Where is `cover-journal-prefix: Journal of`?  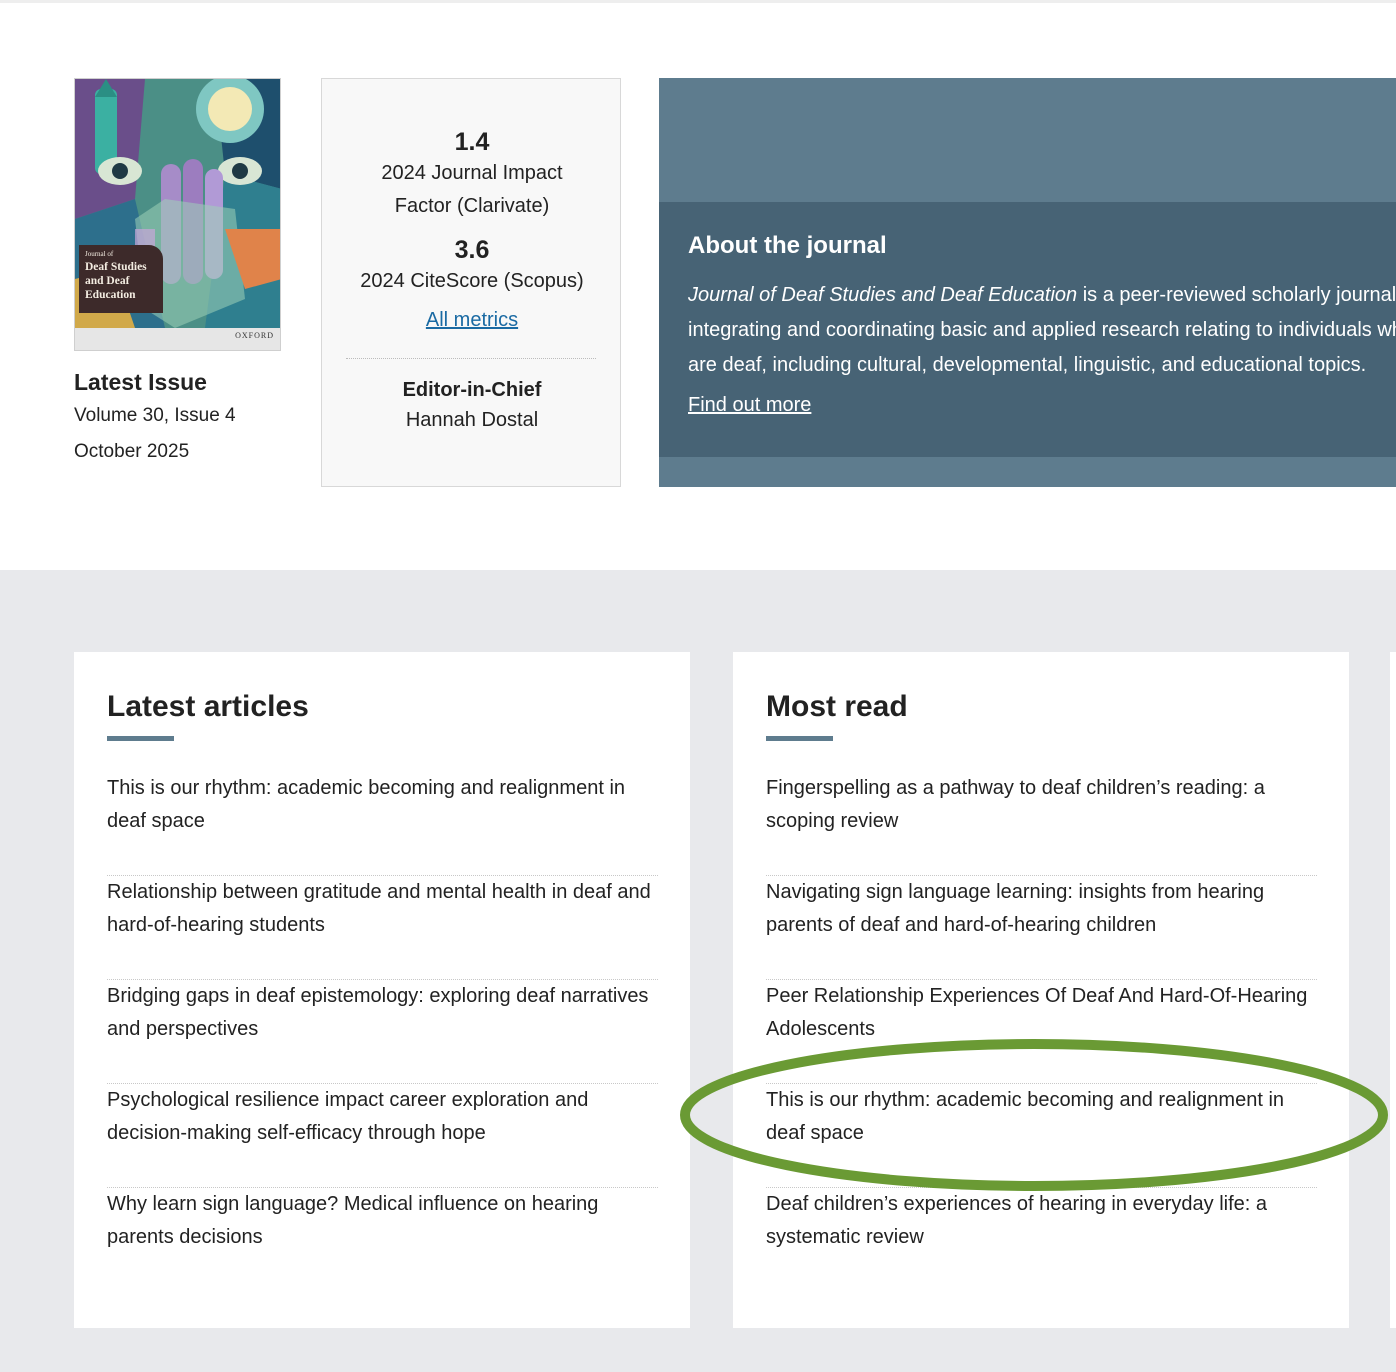
cover-journal-prefix: Journal of is located at coordinates (99, 254).